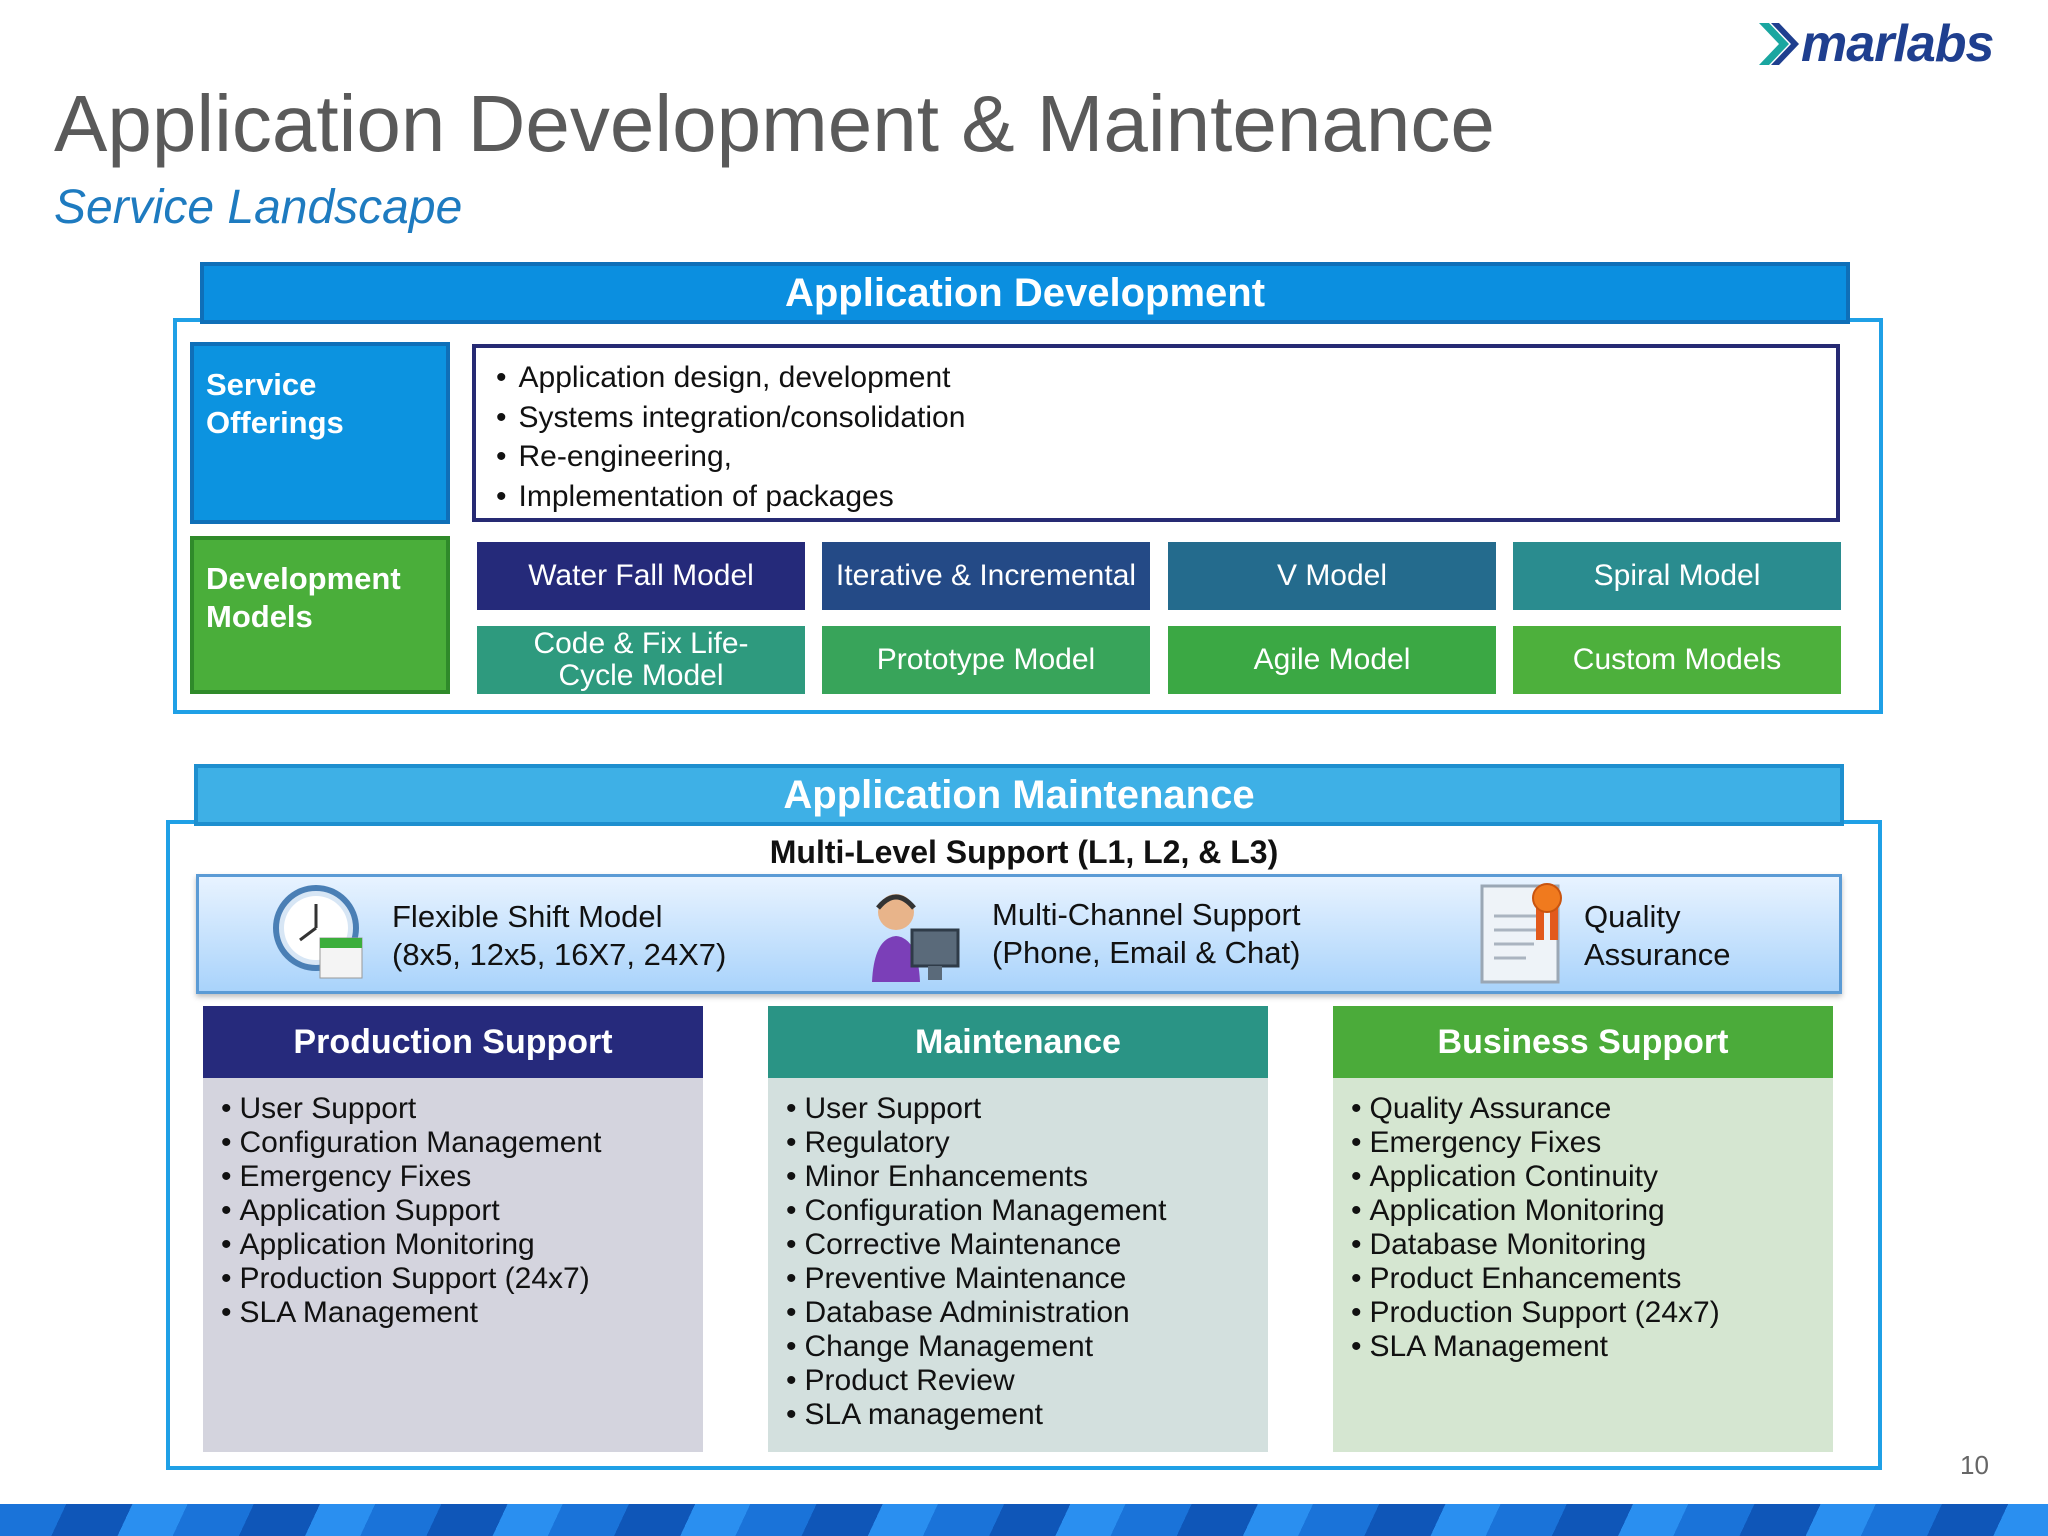 The height and width of the screenshot is (1536, 2048). I want to click on list-item: Application Continuity, so click(1583, 1177).